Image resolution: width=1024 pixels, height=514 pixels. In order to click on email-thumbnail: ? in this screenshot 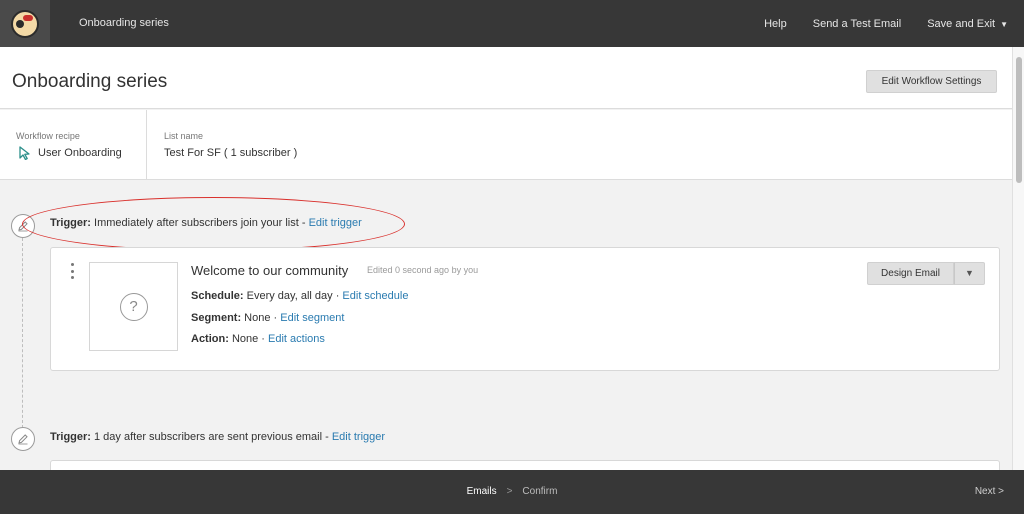, I will do `click(133, 306)`.